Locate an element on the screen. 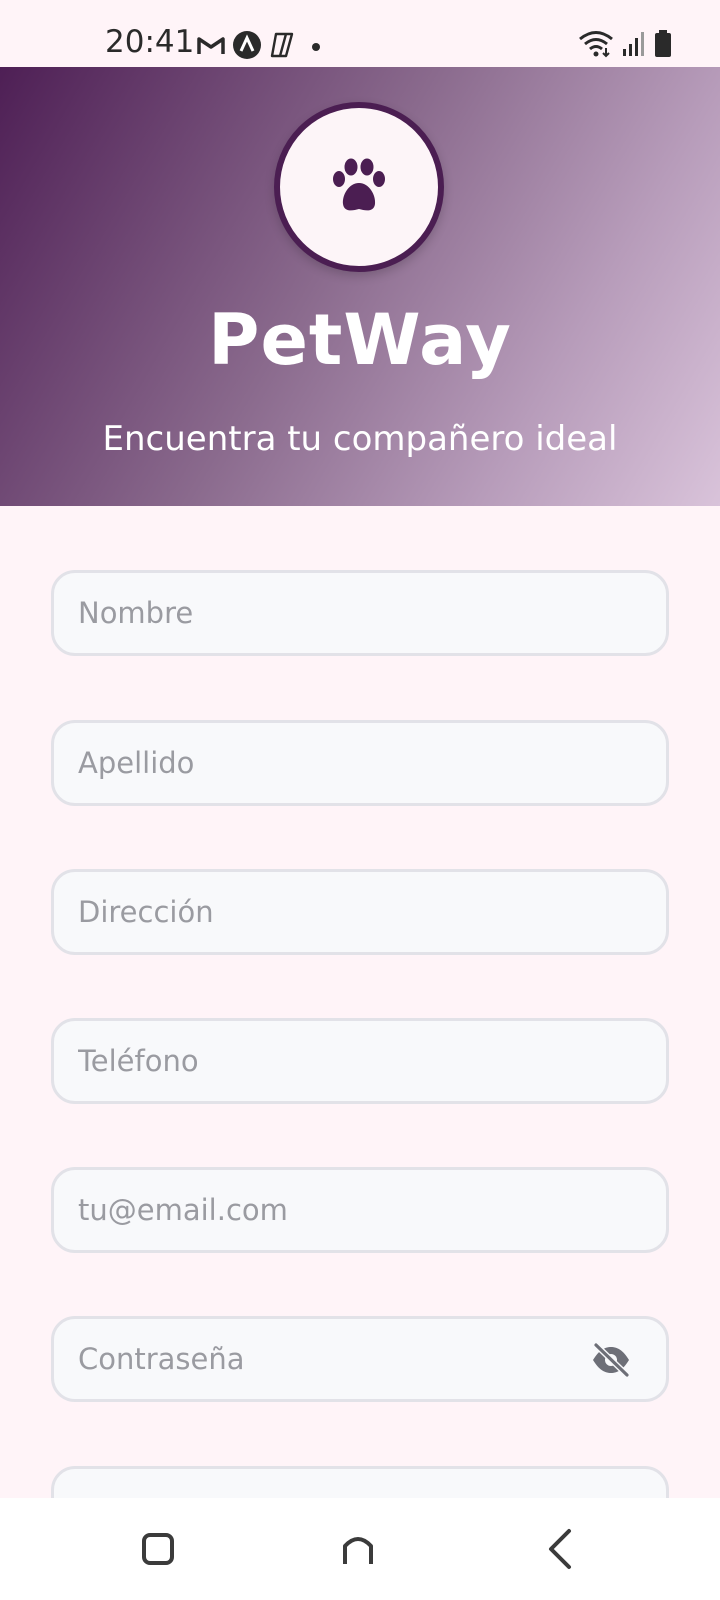 The height and width of the screenshot is (1600, 720). status-time: 20:41 is located at coordinates (150, 42).